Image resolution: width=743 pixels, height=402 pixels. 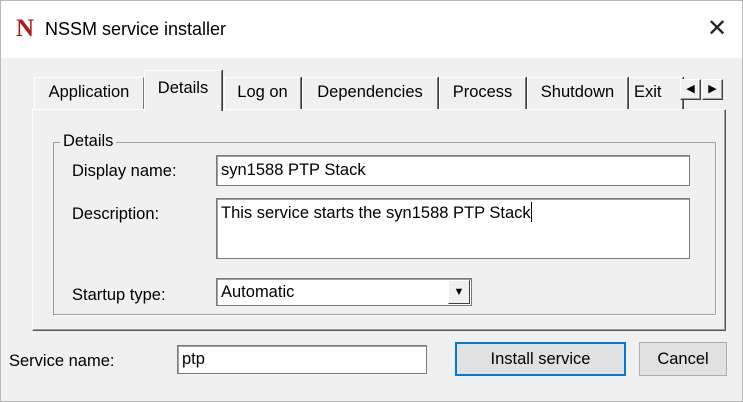 What do you see at coordinates (531, 212) in the screenshot?
I see `text-caret` at bounding box center [531, 212].